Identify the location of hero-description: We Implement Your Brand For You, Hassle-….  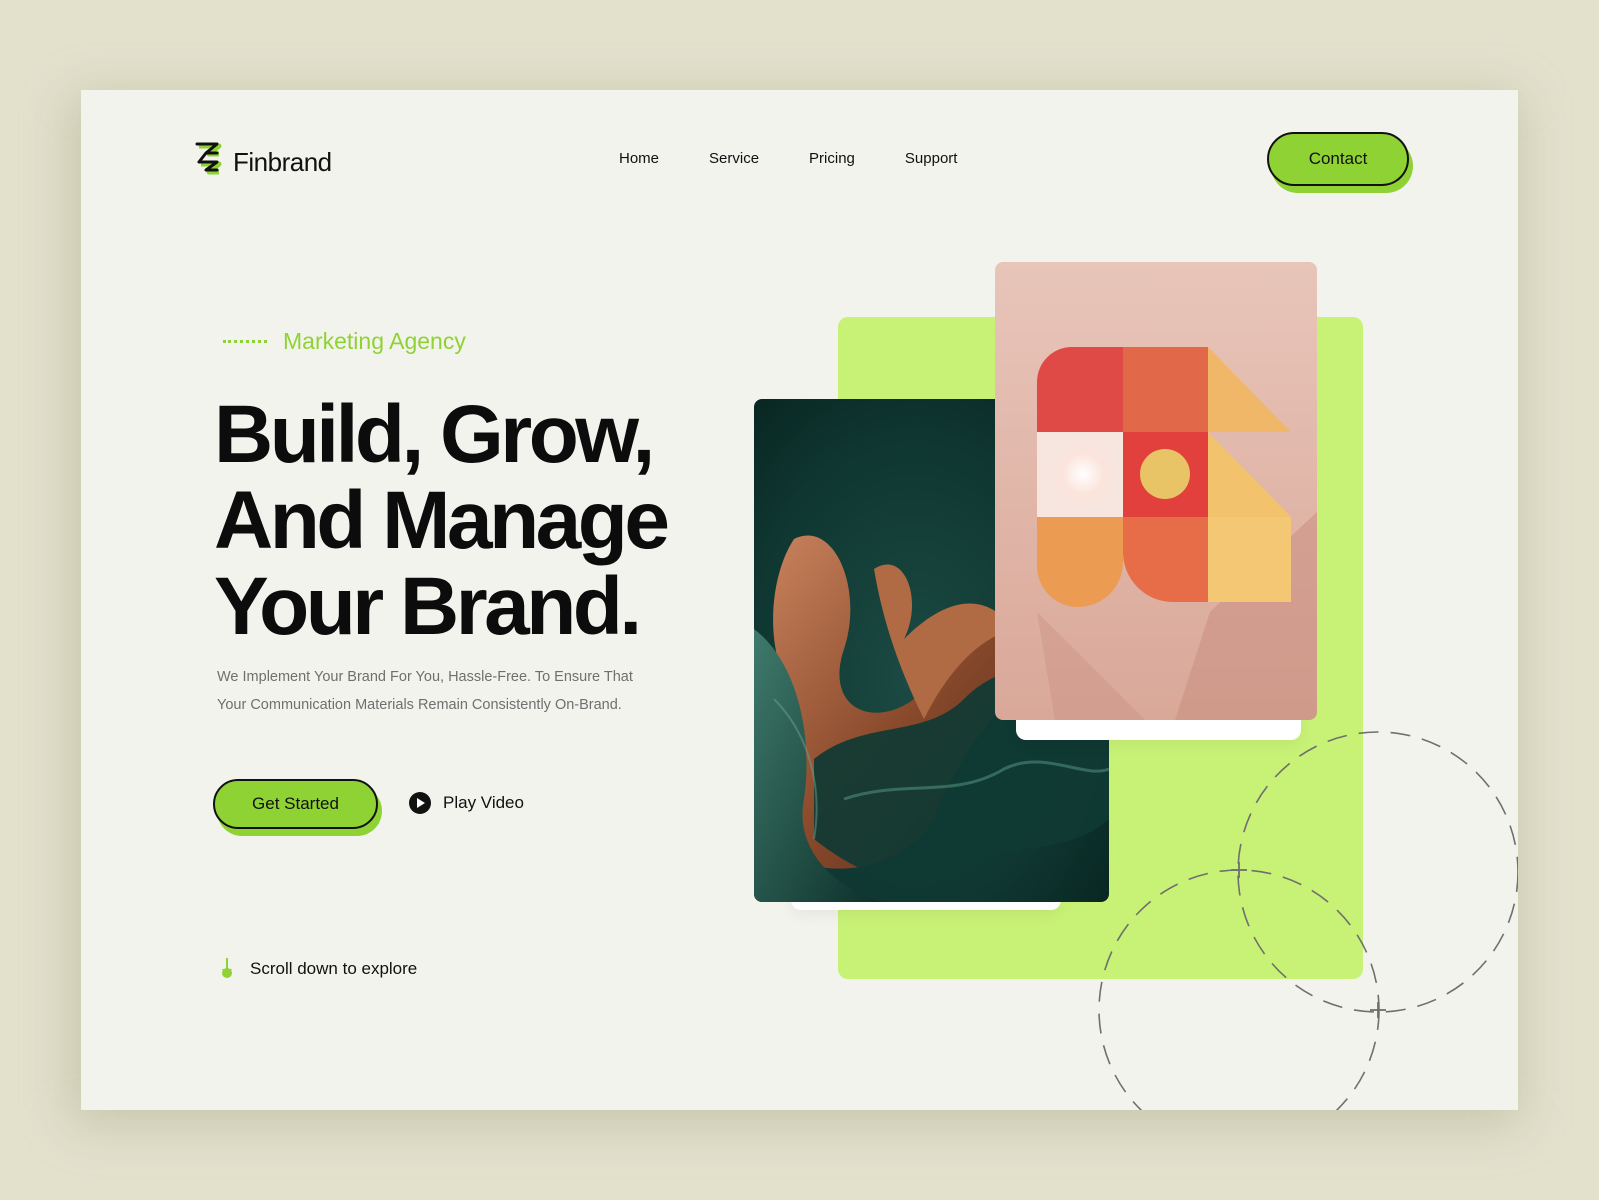
(425, 691).